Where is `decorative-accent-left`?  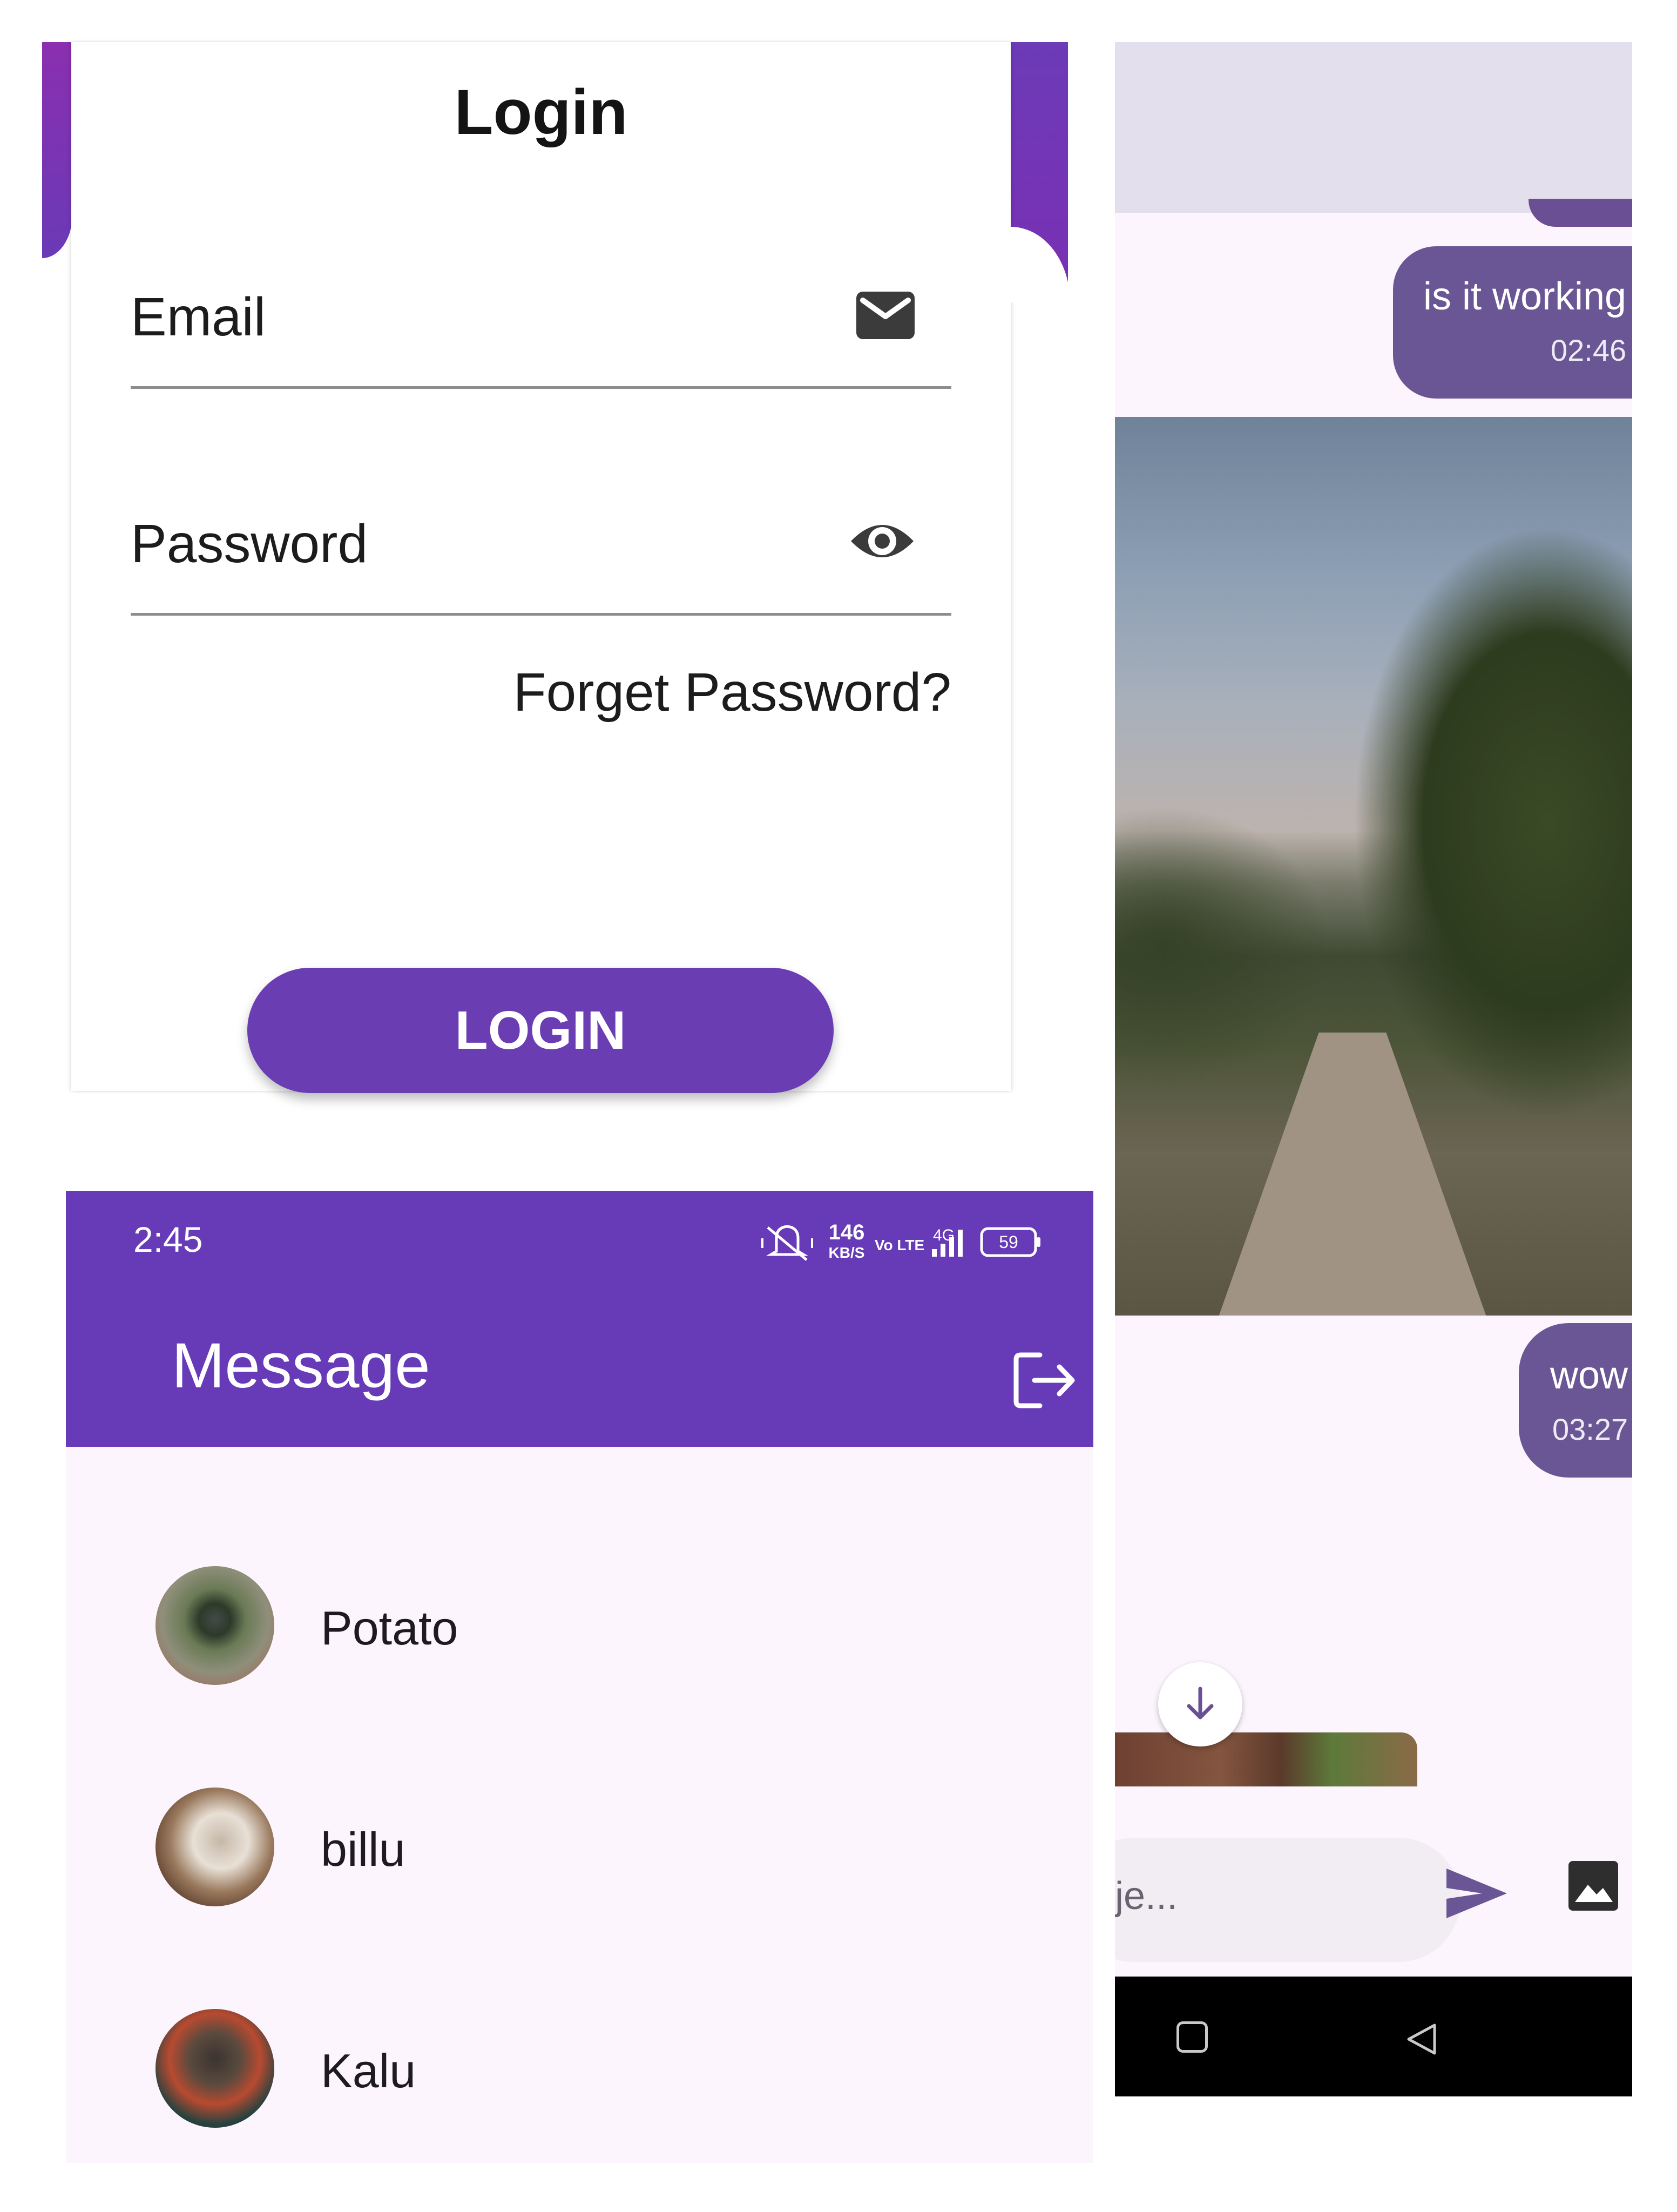
decorative-accent-left is located at coordinates (57, 150).